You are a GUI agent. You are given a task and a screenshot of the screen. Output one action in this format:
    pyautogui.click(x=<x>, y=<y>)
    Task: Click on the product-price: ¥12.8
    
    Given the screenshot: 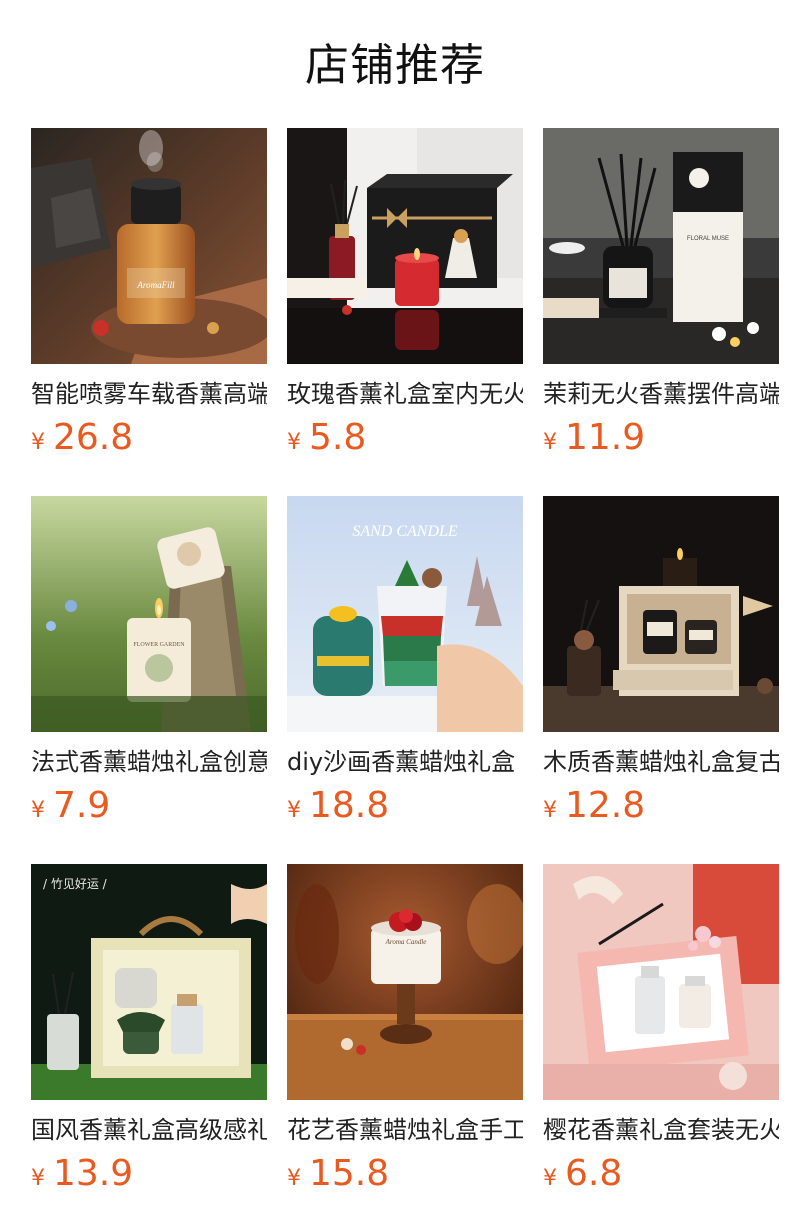 What is the action you would take?
    pyautogui.click(x=661, y=806)
    